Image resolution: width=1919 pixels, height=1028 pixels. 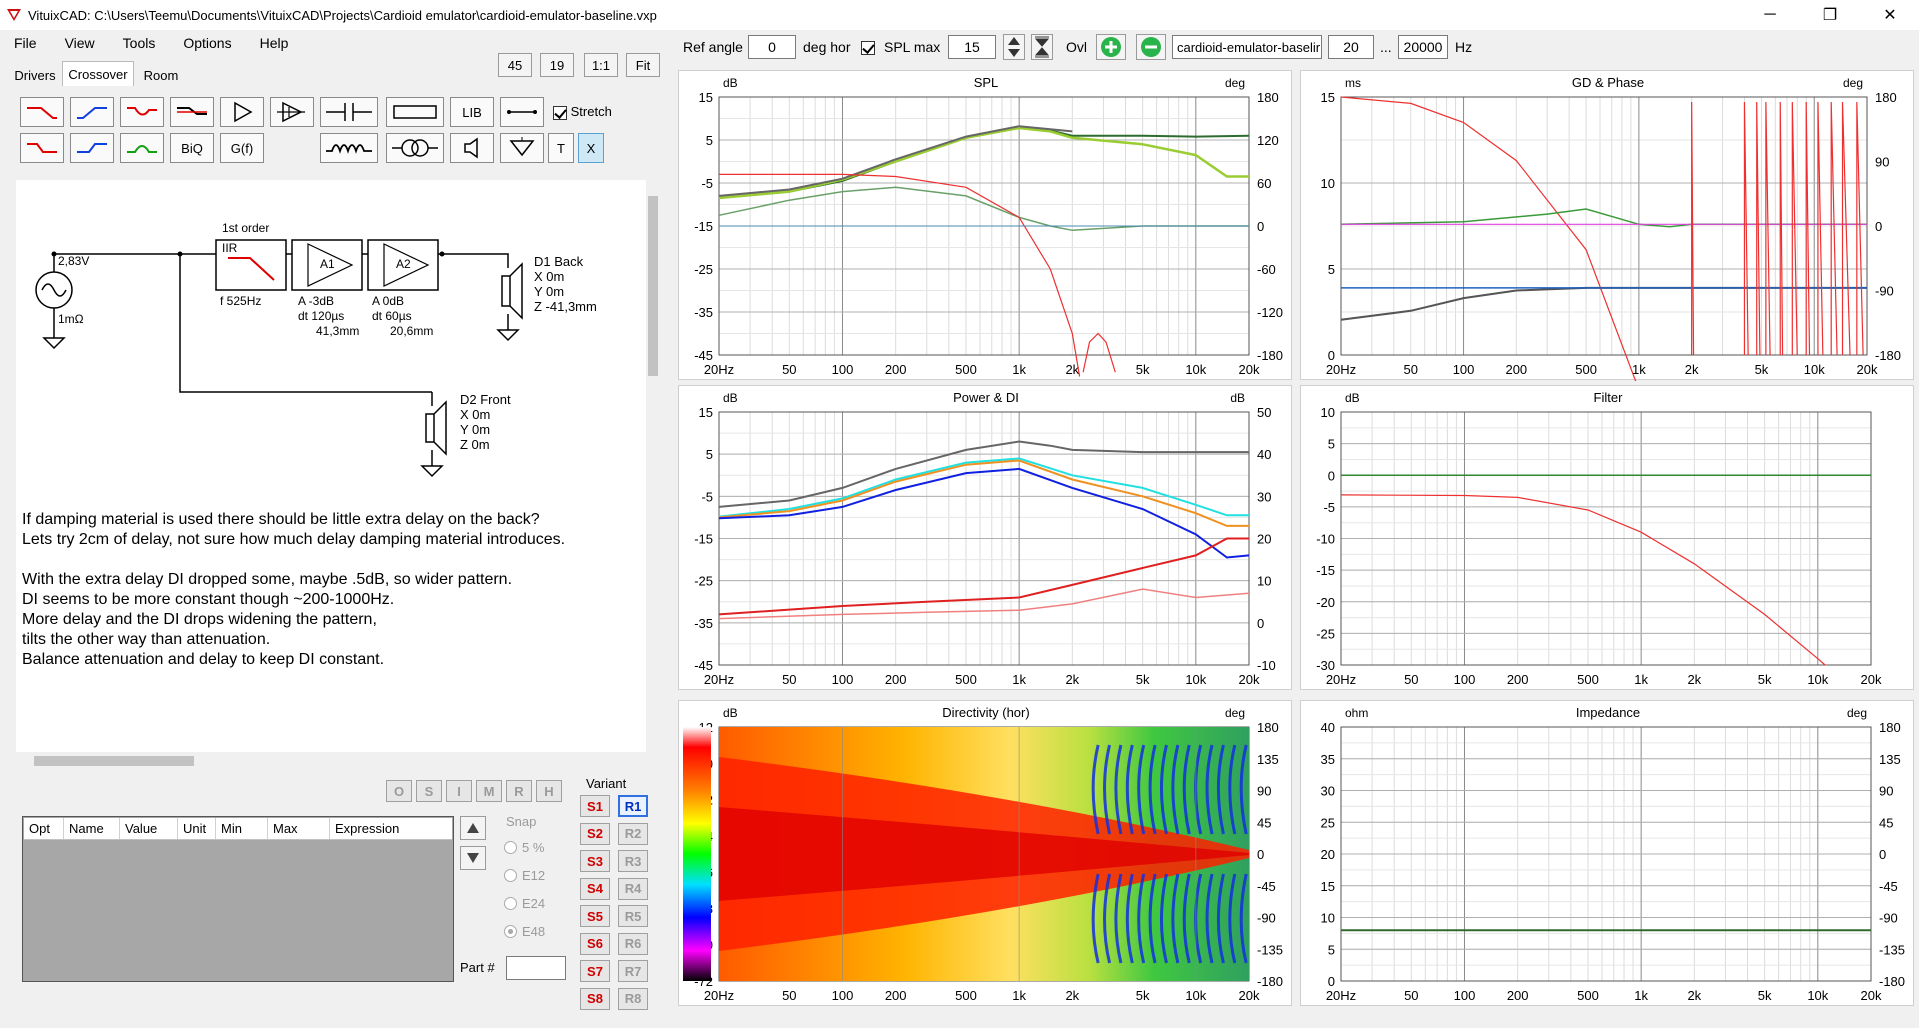 What do you see at coordinates (595, 916) in the screenshot?
I see `variant-s5-button: S5` at bounding box center [595, 916].